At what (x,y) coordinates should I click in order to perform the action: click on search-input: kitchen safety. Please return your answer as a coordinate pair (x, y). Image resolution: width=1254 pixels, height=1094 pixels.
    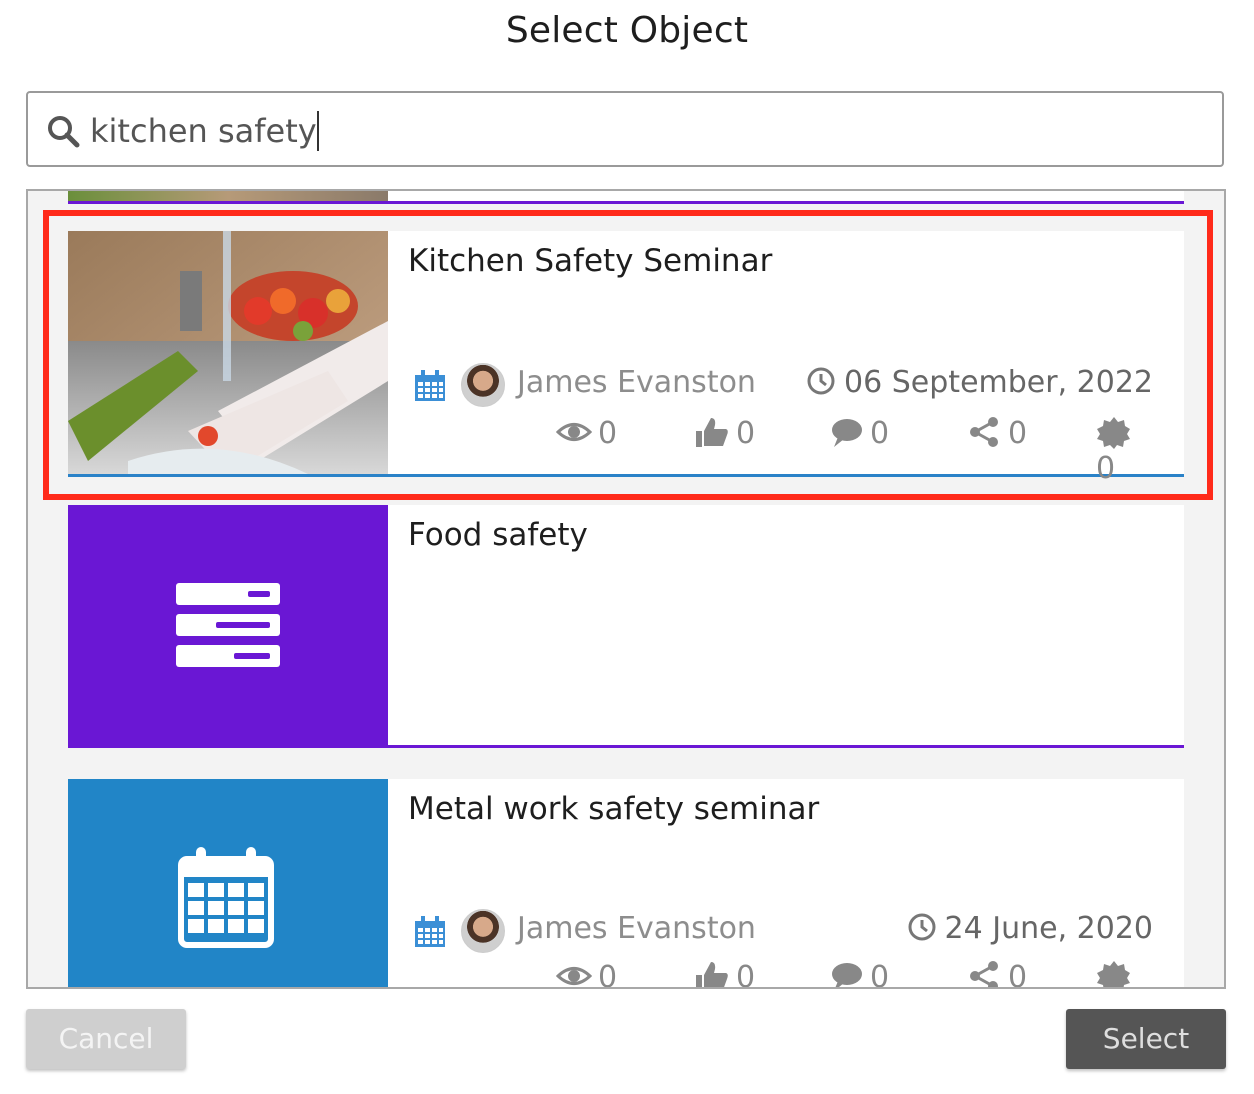
    Looking at the image, I should click on (625, 129).